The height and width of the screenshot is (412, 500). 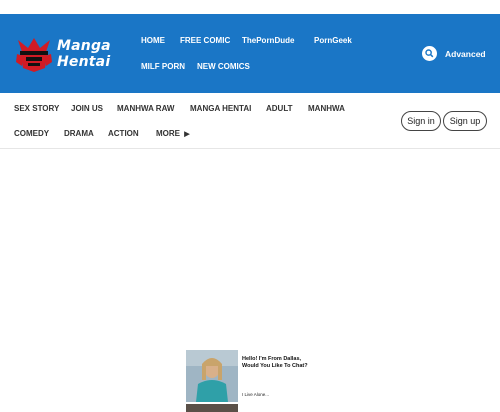 I want to click on subnav-drama: DRAMA, so click(x=79, y=133).